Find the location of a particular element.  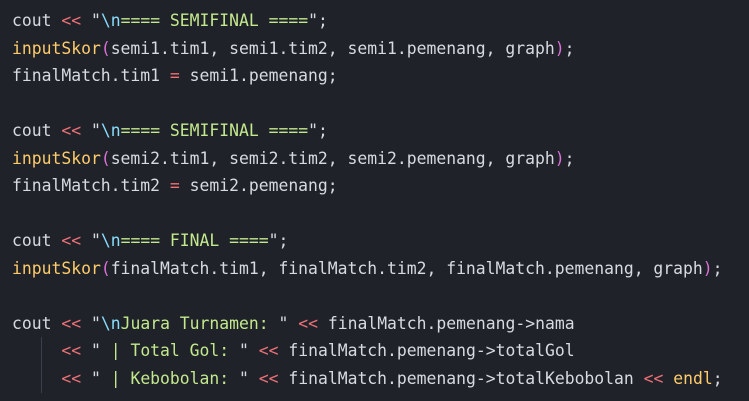

code-token-string: ==== FINAL ==== is located at coordinates (194, 240).